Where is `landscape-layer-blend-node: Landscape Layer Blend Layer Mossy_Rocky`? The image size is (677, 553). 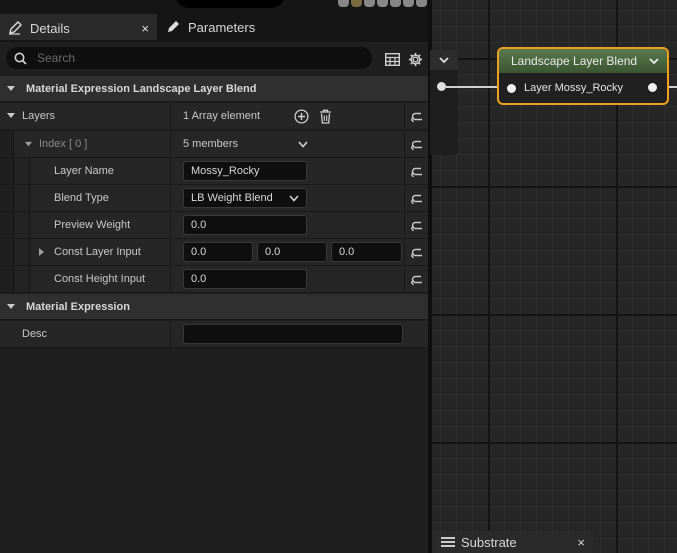
landscape-layer-blend-node: Landscape Layer Blend Layer Mossy_Rocky is located at coordinates (583, 76).